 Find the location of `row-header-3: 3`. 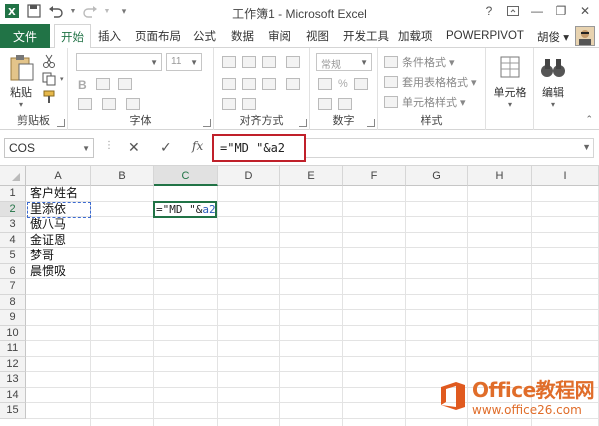

row-header-3: 3 is located at coordinates (13, 225).